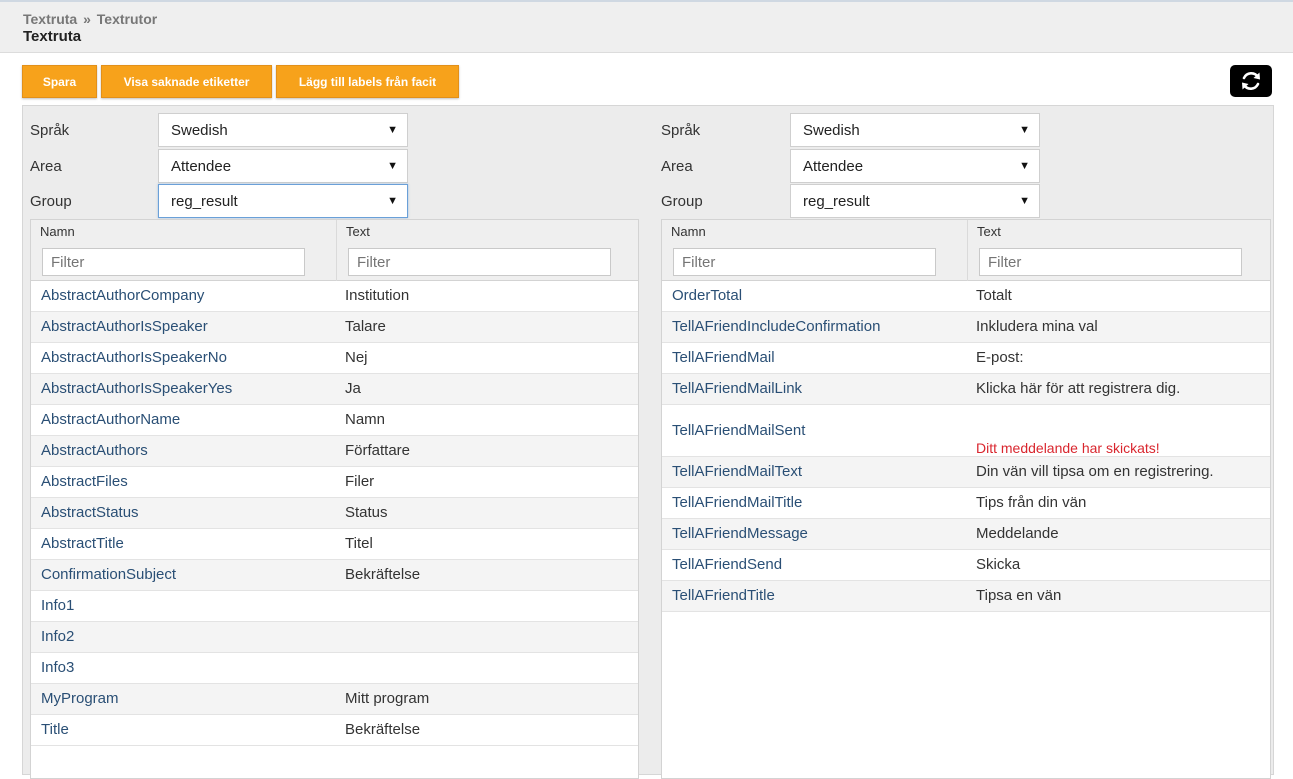 Image resolution: width=1293 pixels, height=779 pixels. I want to click on row-text: Inkludera mina val, so click(1037, 326).